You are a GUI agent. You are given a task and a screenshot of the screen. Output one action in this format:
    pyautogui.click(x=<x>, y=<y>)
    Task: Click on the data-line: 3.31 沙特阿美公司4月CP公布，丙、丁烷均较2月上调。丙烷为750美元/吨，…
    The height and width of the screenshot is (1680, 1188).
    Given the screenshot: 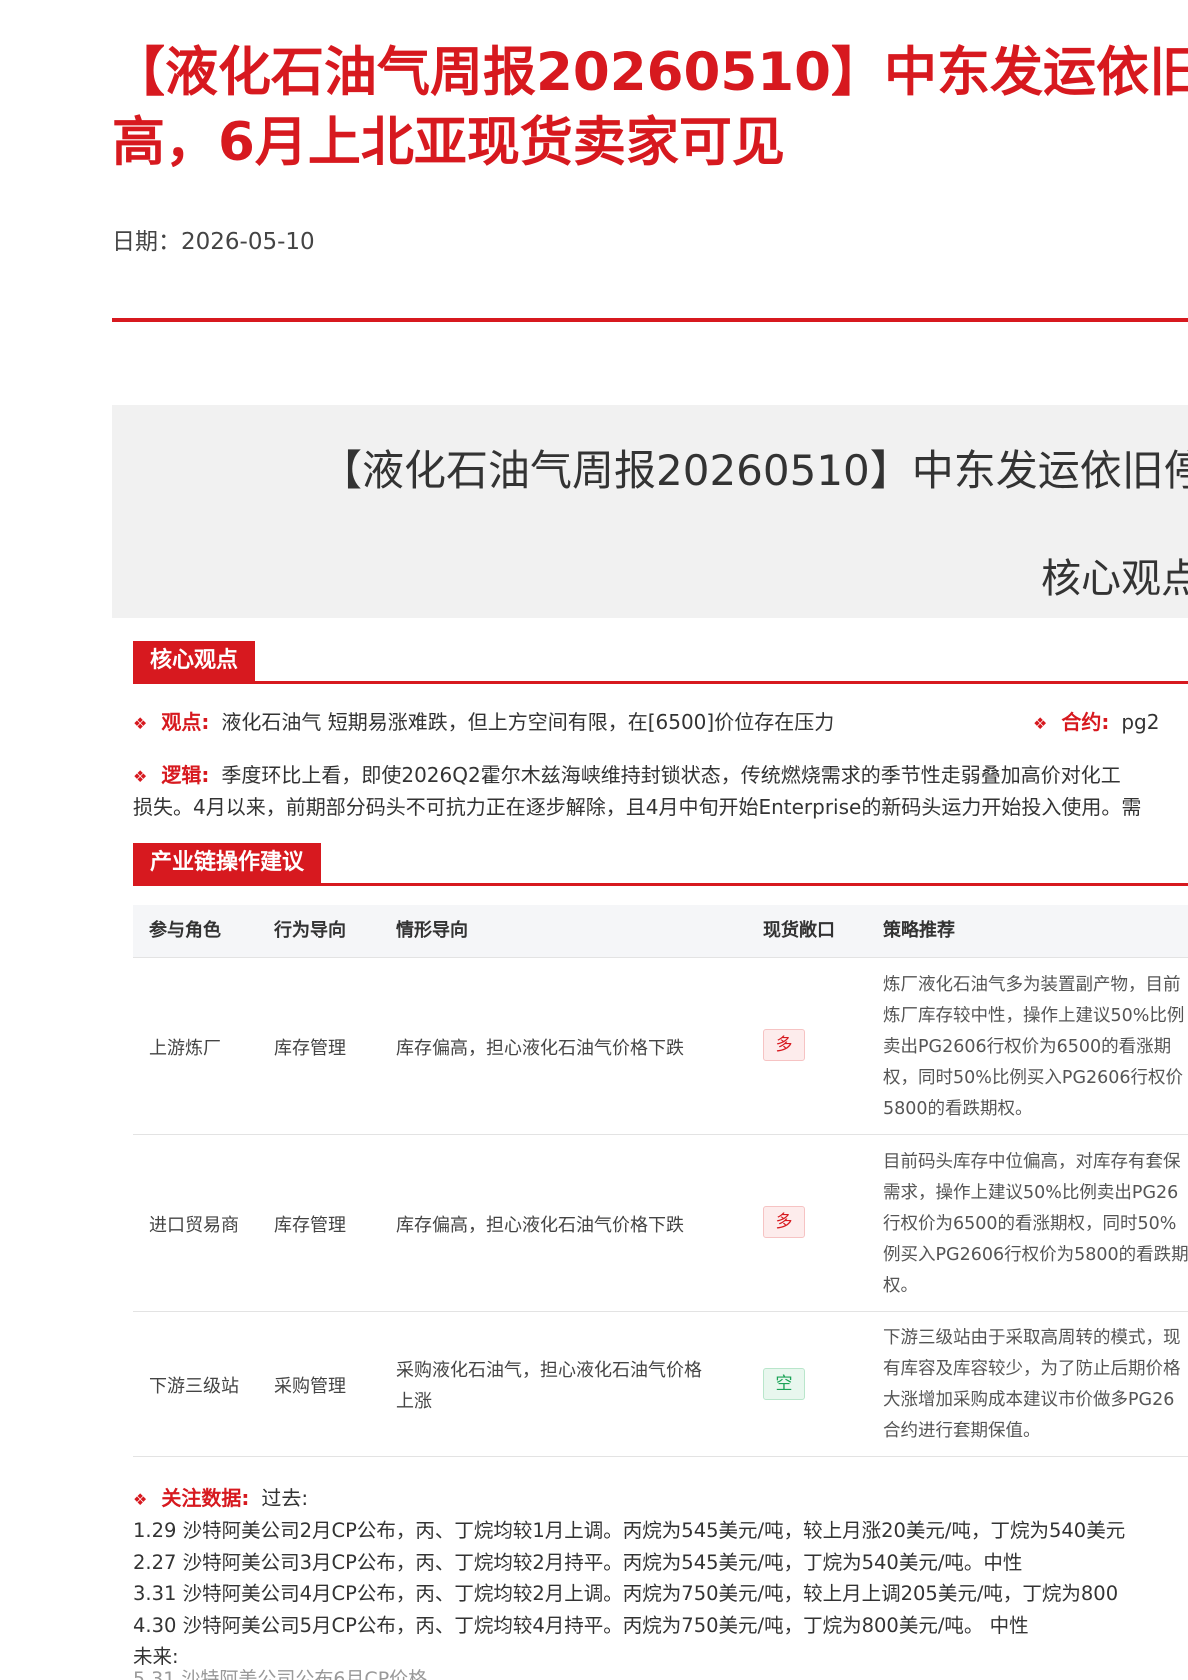 What is the action you would take?
    pyautogui.click(x=626, y=1593)
    